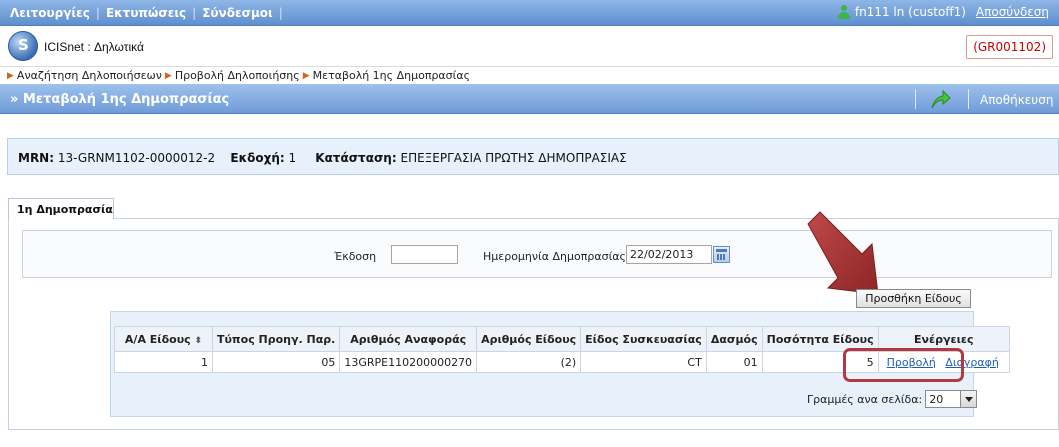 The image size is (1059, 447). I want to click on main-menu: Λειτουργίες | Εκτυπώσεις | Σύνδεσμοι |, so click(146, 13).